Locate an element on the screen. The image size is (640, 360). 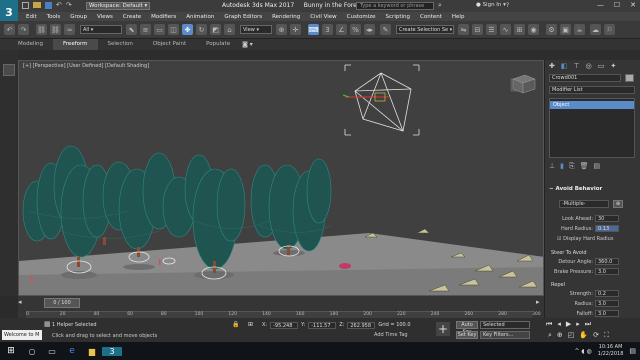
layer-explorer-icon: ☰ is located at coordinates (491, 29).